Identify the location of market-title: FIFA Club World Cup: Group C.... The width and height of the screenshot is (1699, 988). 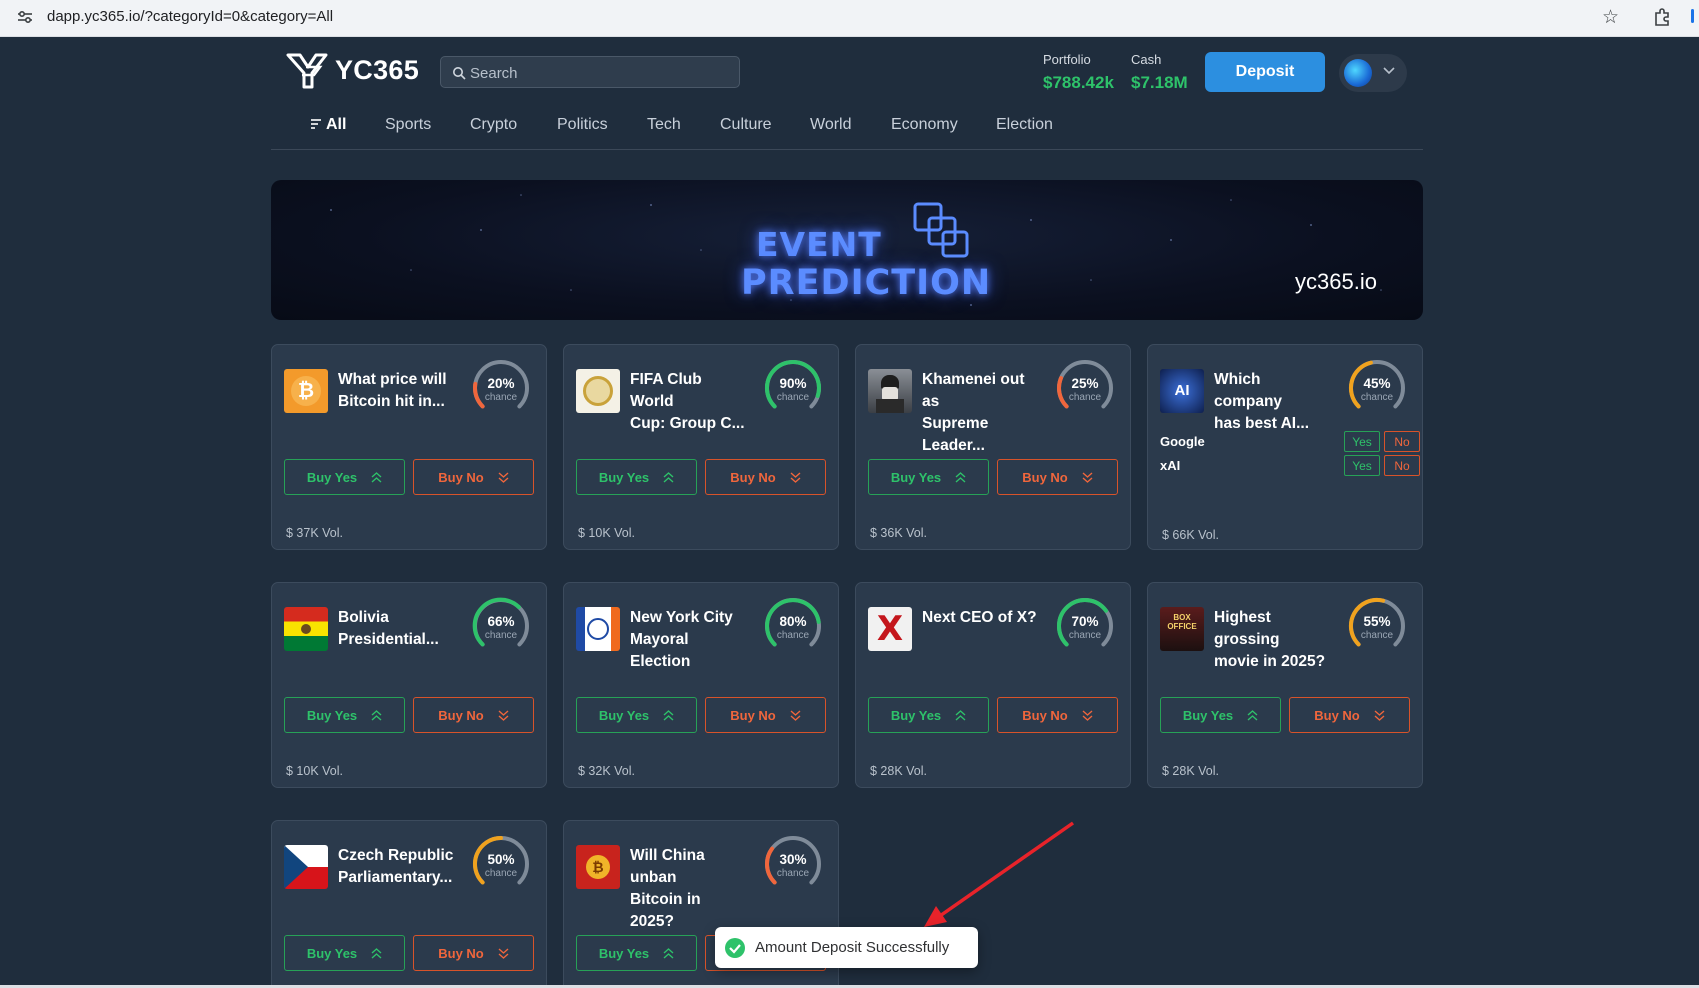
(689, 402).